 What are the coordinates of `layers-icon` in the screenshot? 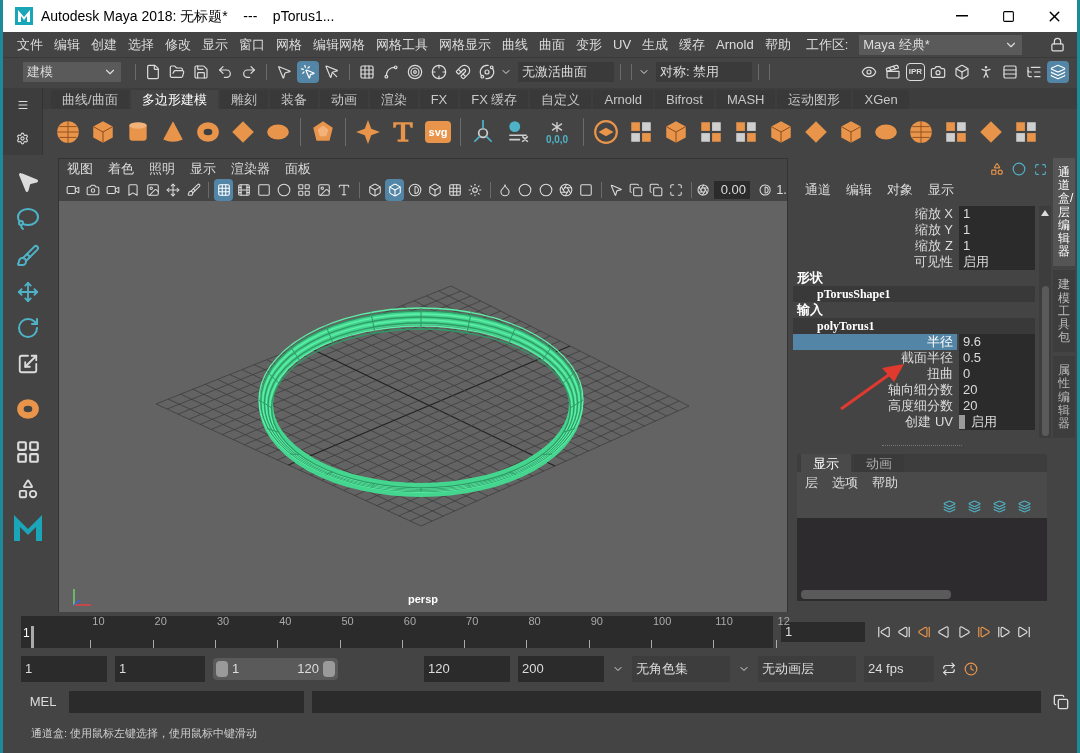 It's located at (1058, 72).